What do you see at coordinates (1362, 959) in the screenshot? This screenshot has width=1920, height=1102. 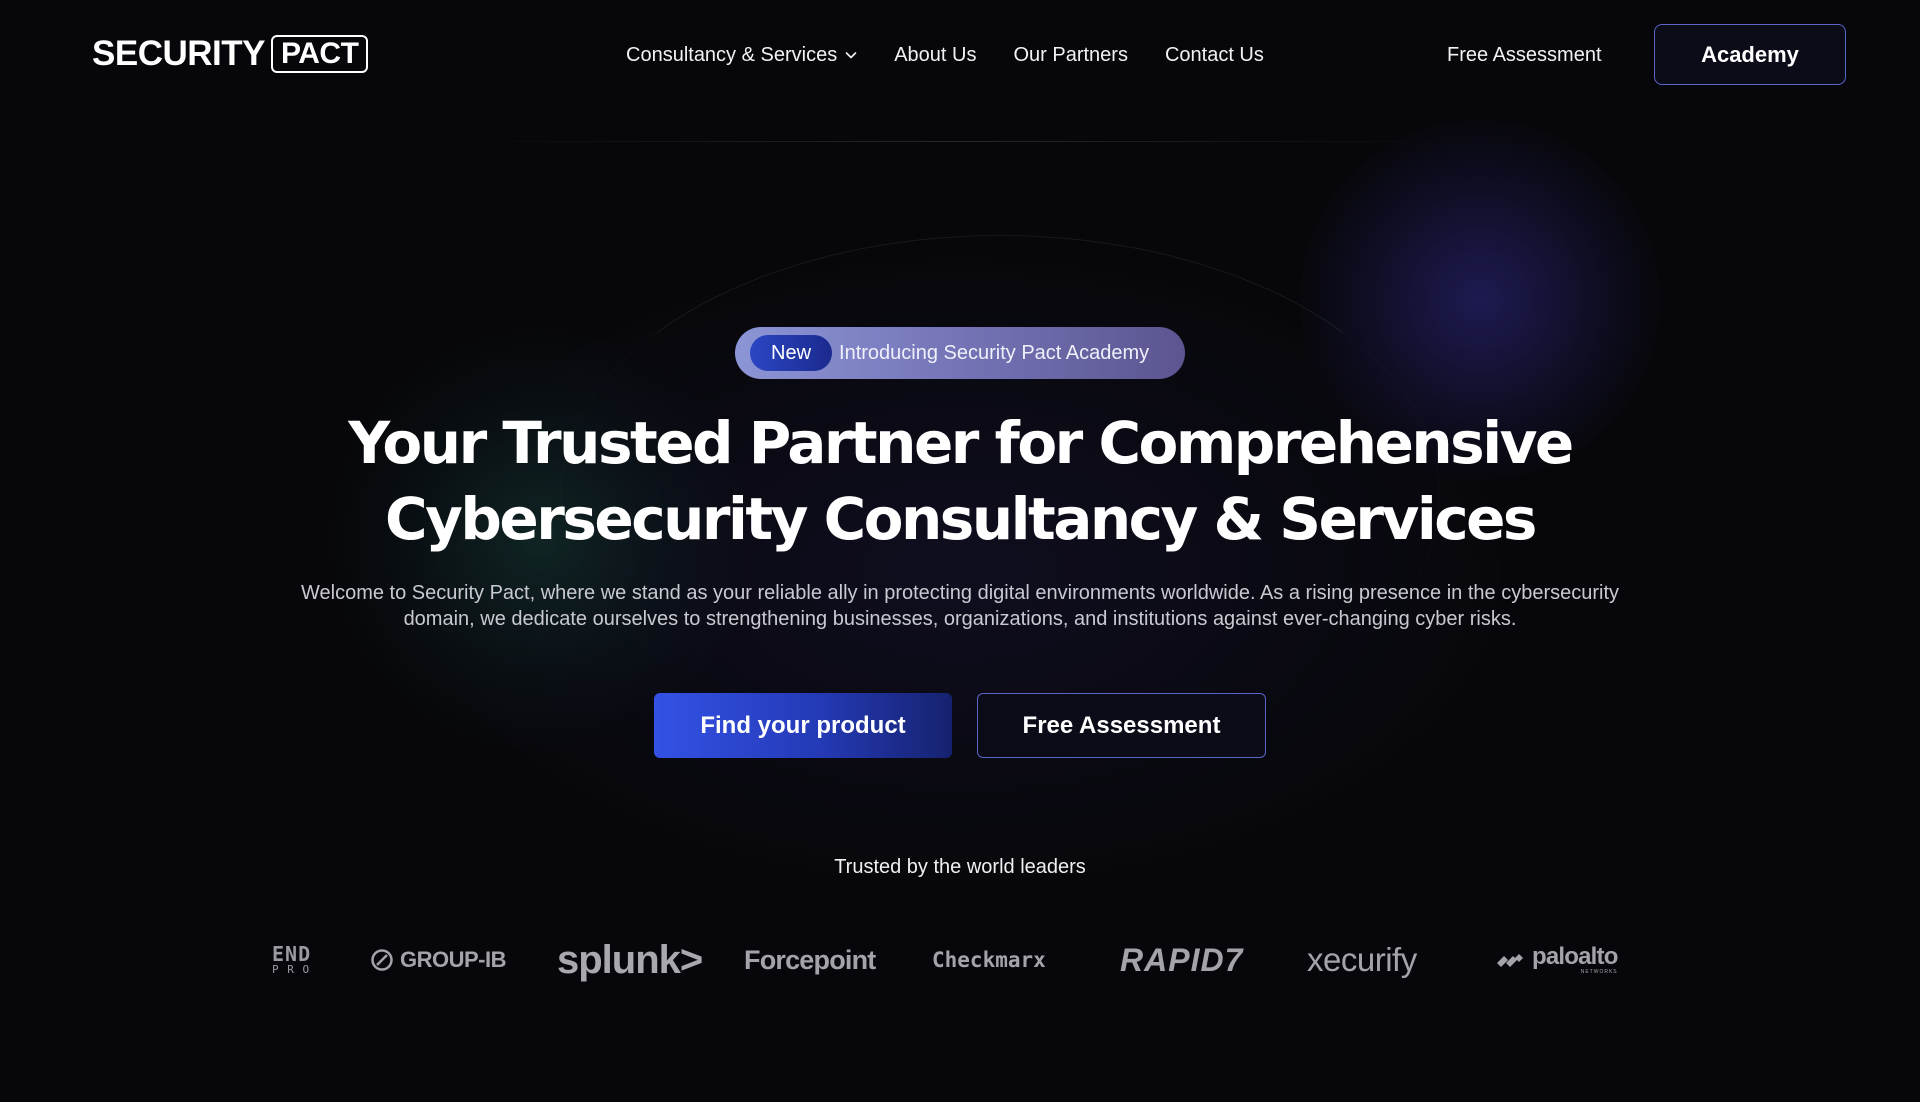 I see `partner-logo-xecurify: xecurify` at bounding box center [1362, 959].